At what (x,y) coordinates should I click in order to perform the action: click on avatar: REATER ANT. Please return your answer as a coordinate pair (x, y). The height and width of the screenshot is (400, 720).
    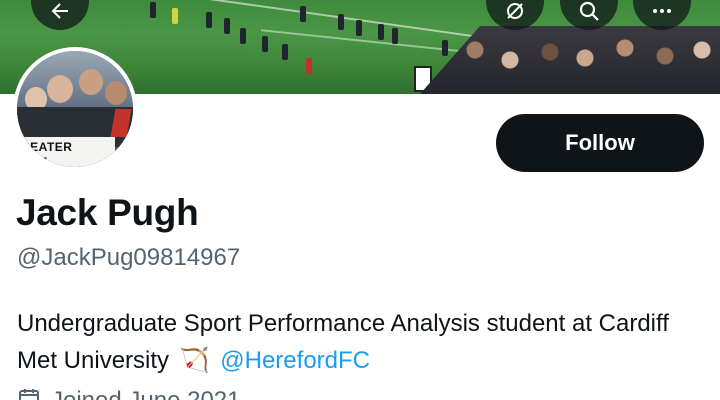
    Looking at the image, I should click on (75, 109).